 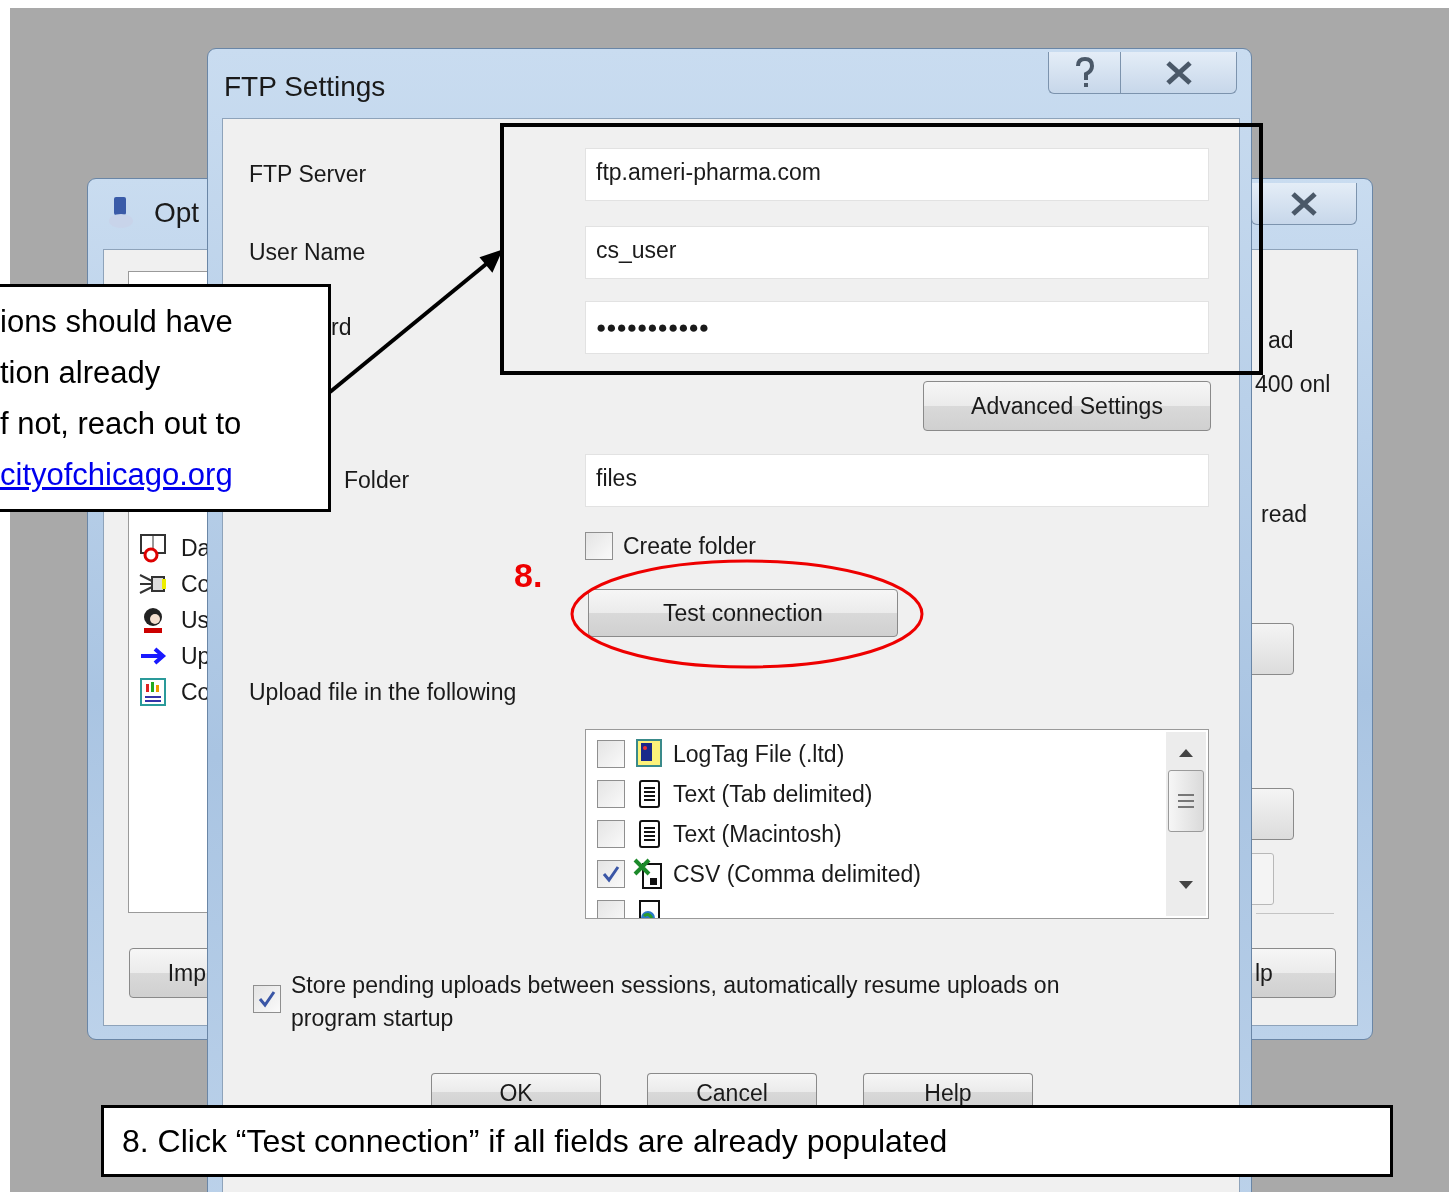 I want to click on field-label: Folder, so click(x=377, y=480).